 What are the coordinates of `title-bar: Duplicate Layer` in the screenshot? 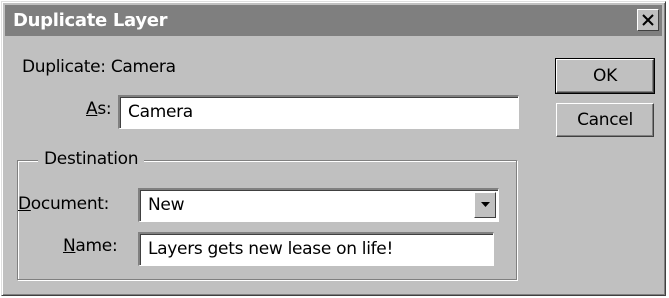 It's located at (333, 20).